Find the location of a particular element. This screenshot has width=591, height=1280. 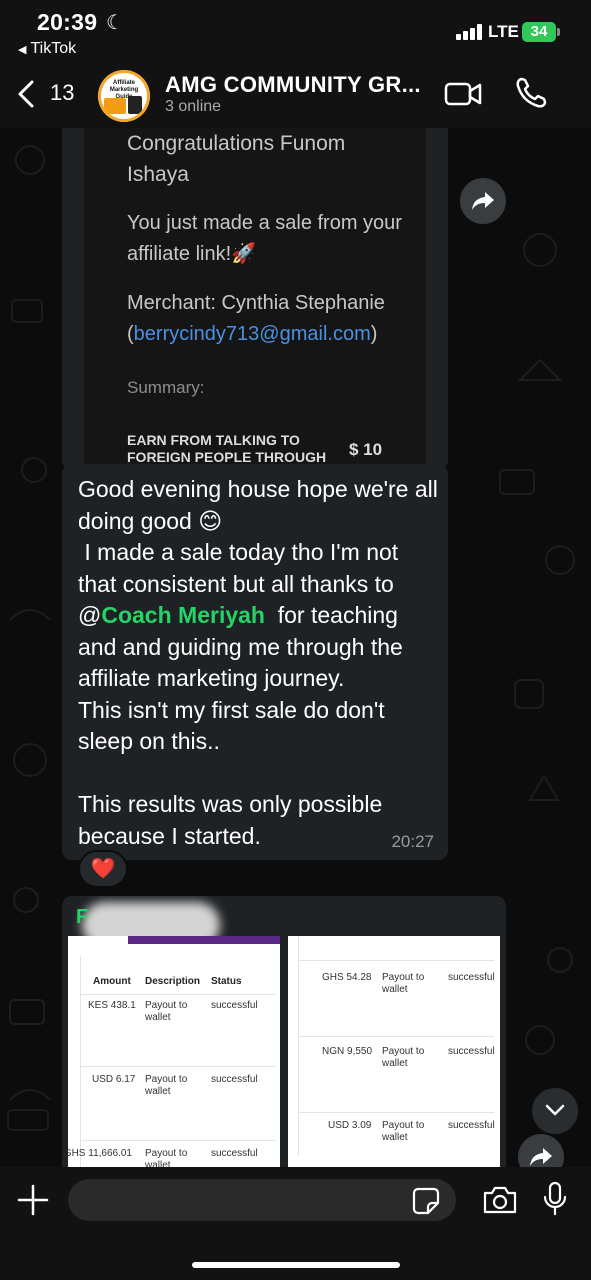

sender-initial: F is located at coordinates (82, 917).